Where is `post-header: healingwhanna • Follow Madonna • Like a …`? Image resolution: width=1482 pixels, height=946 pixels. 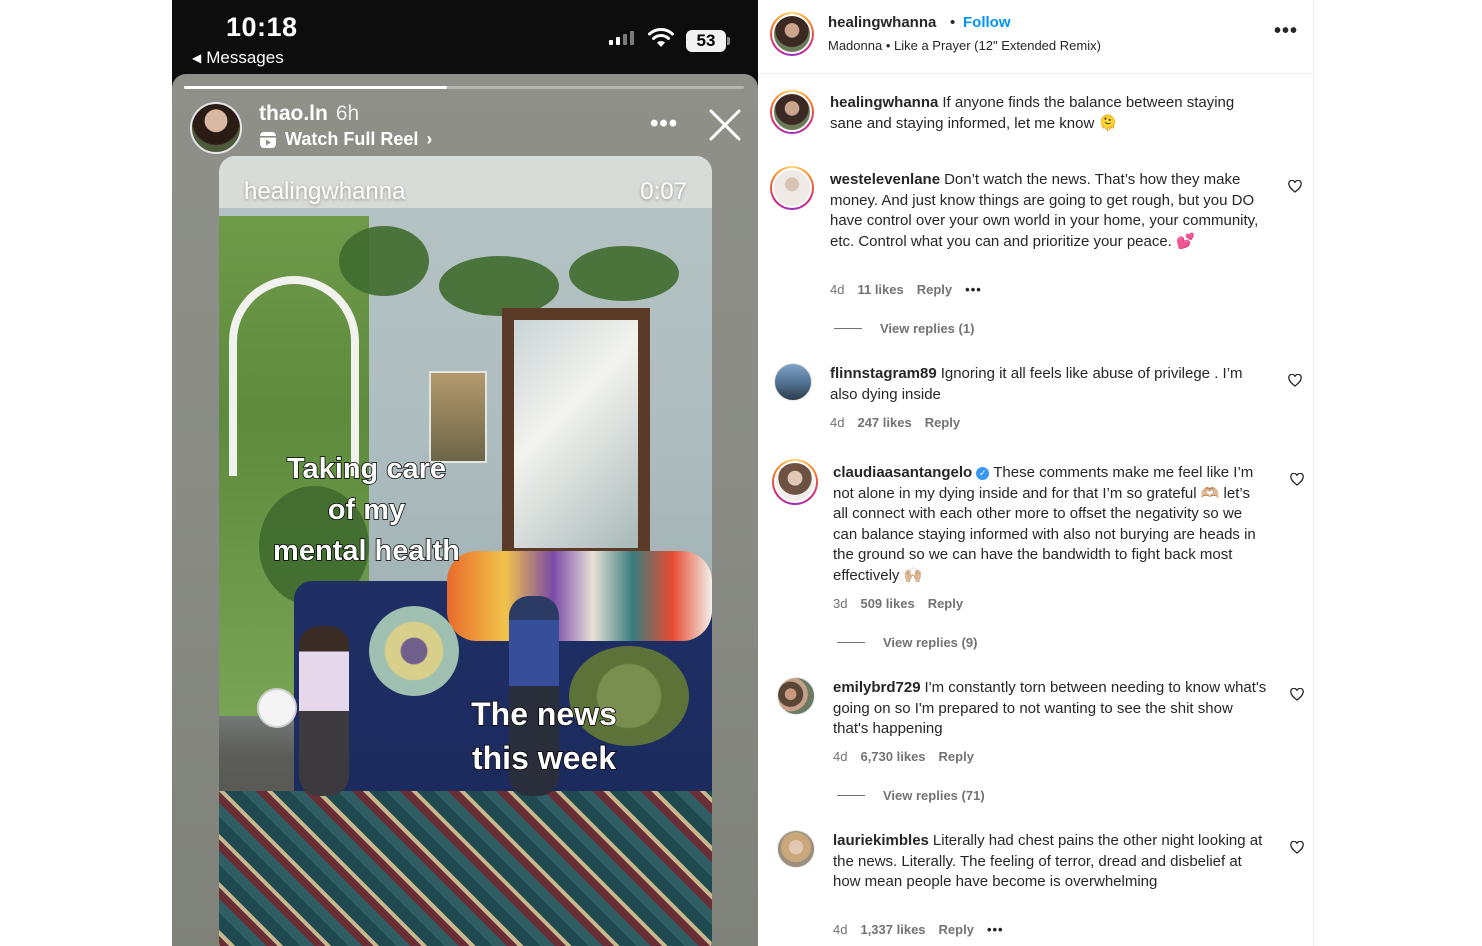 post-header: healingwhanna • Follow Madonna • Like a … is located at coordinates (1035, 37).